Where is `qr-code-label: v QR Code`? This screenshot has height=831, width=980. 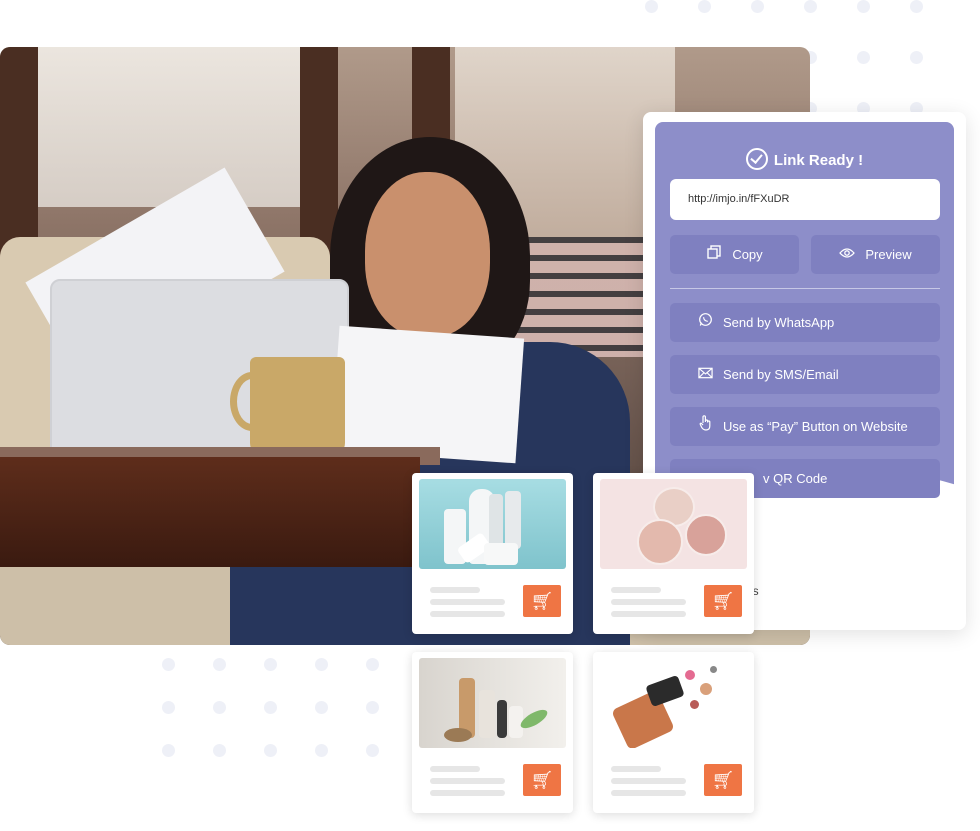
qr-code-label: v QR Code is located at coordinates (795, 478).